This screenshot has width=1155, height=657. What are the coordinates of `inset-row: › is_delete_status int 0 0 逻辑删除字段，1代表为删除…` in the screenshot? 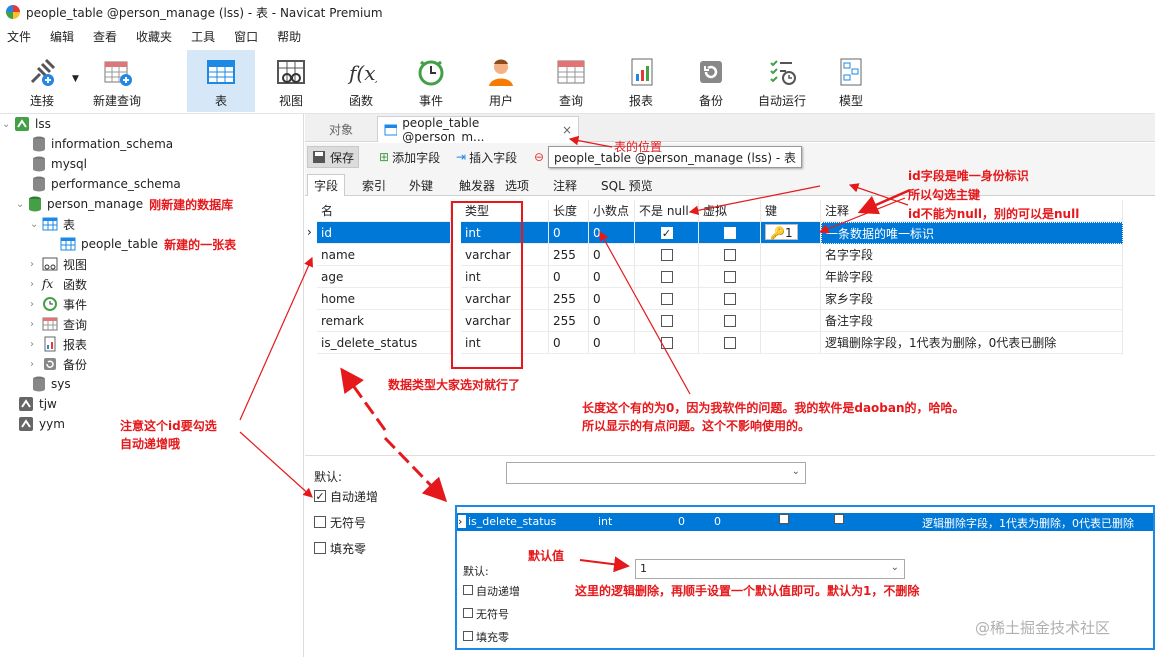 It's located at (805, 522).